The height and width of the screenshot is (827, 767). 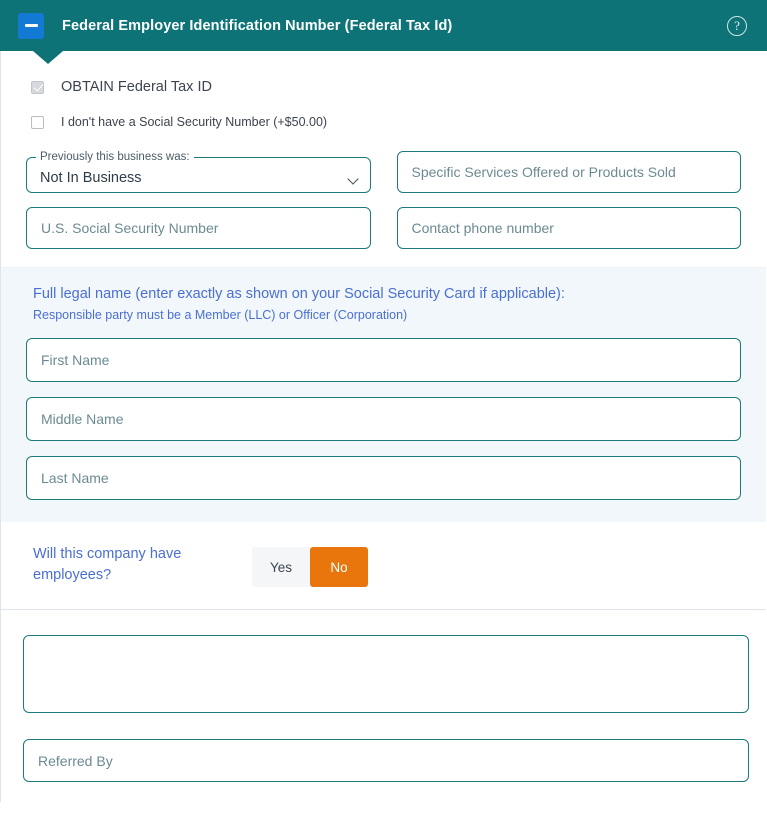 I want to click on employees-no-button: No, so click(x=339, y=567).